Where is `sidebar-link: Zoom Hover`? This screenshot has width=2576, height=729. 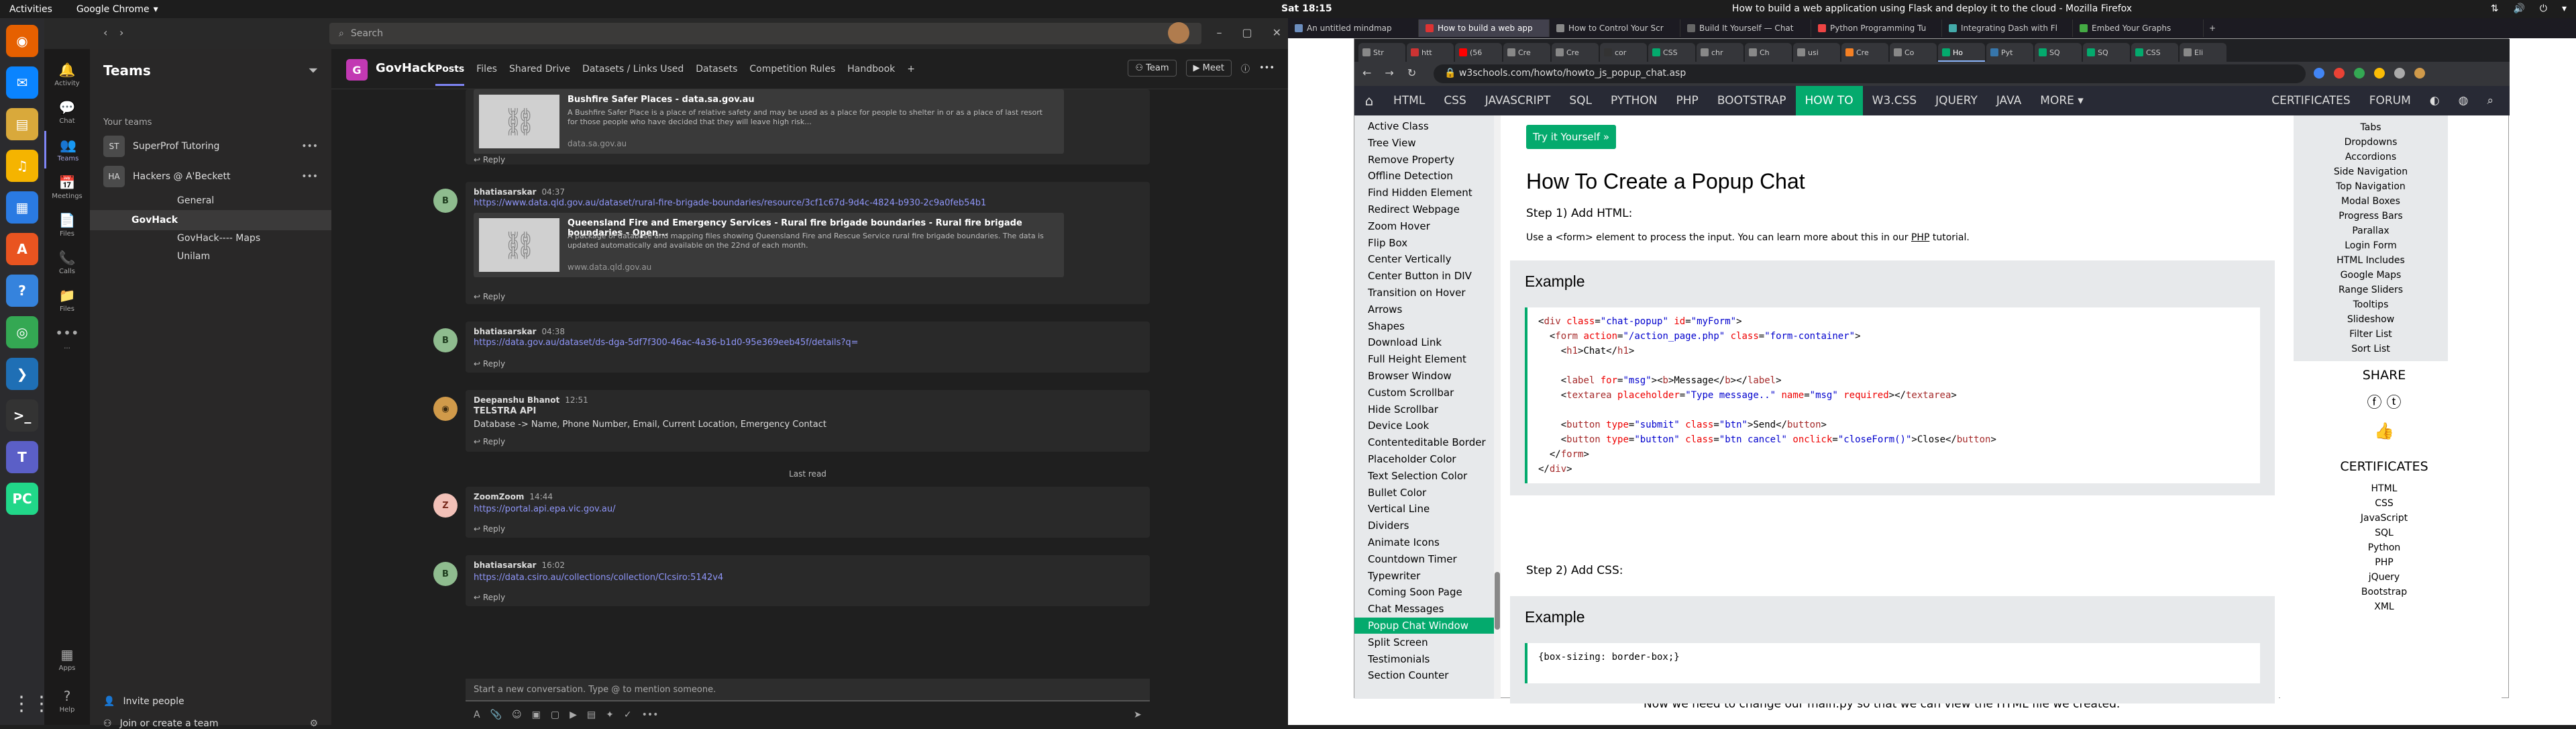 sidebar-link: Zoom Hover is located at coordinates (1399, 226).